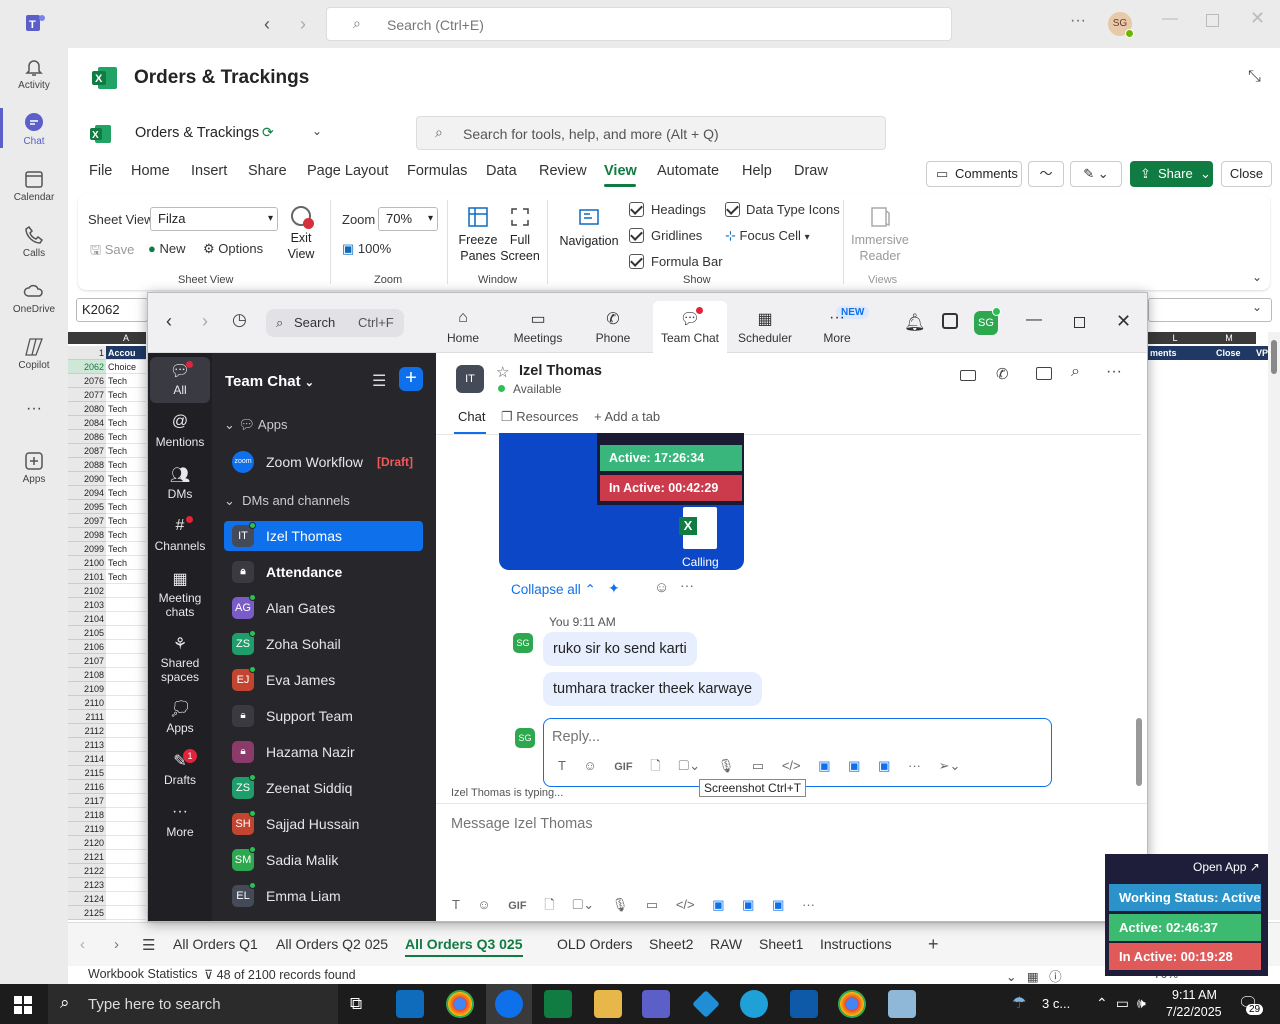  What do you see at coordinates (811, 171) in the screenshot?
I see `excel-tab-draw: Draw` at bounding box center [811, 171].